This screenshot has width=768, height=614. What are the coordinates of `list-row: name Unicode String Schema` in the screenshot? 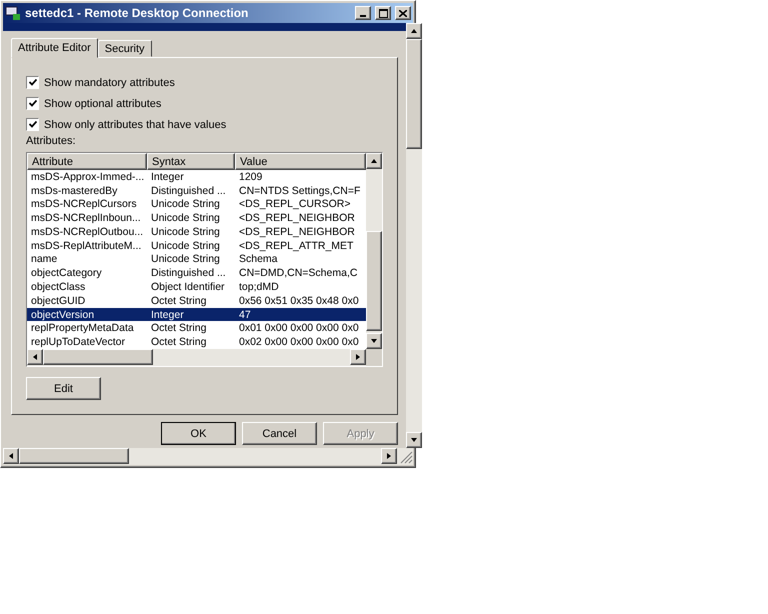 It's located at (196, 259).